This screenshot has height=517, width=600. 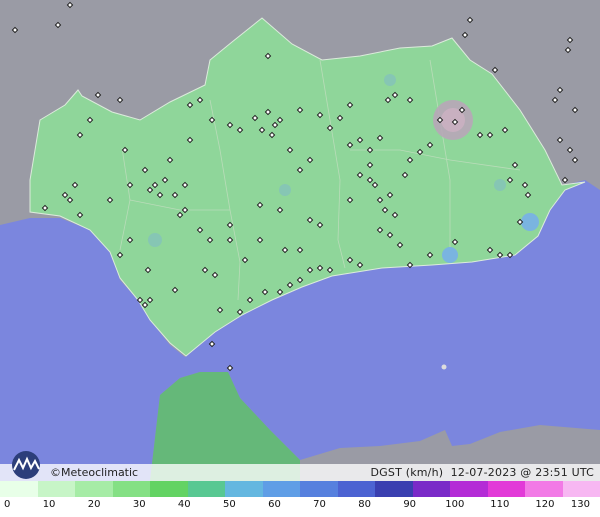 I want to click on legend-tick-label: 20, so click(x=94, y=504).